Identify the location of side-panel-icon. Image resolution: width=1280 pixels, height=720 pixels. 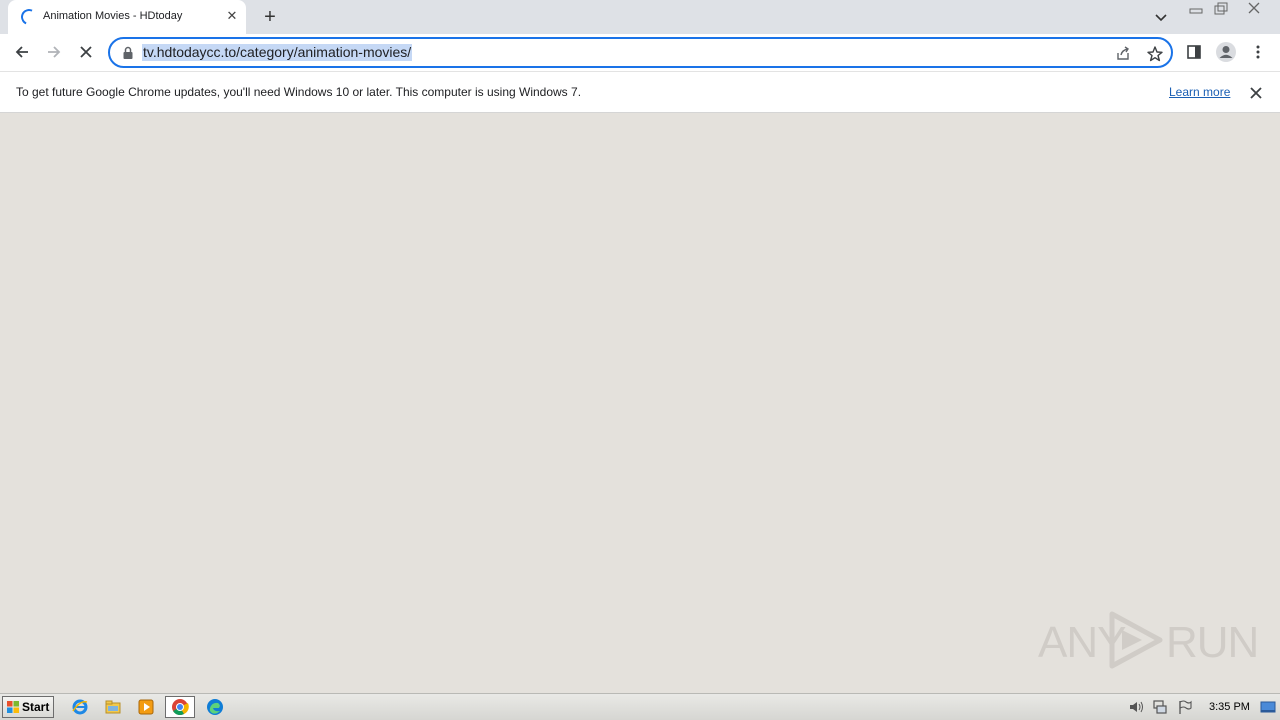
(1194, 52).